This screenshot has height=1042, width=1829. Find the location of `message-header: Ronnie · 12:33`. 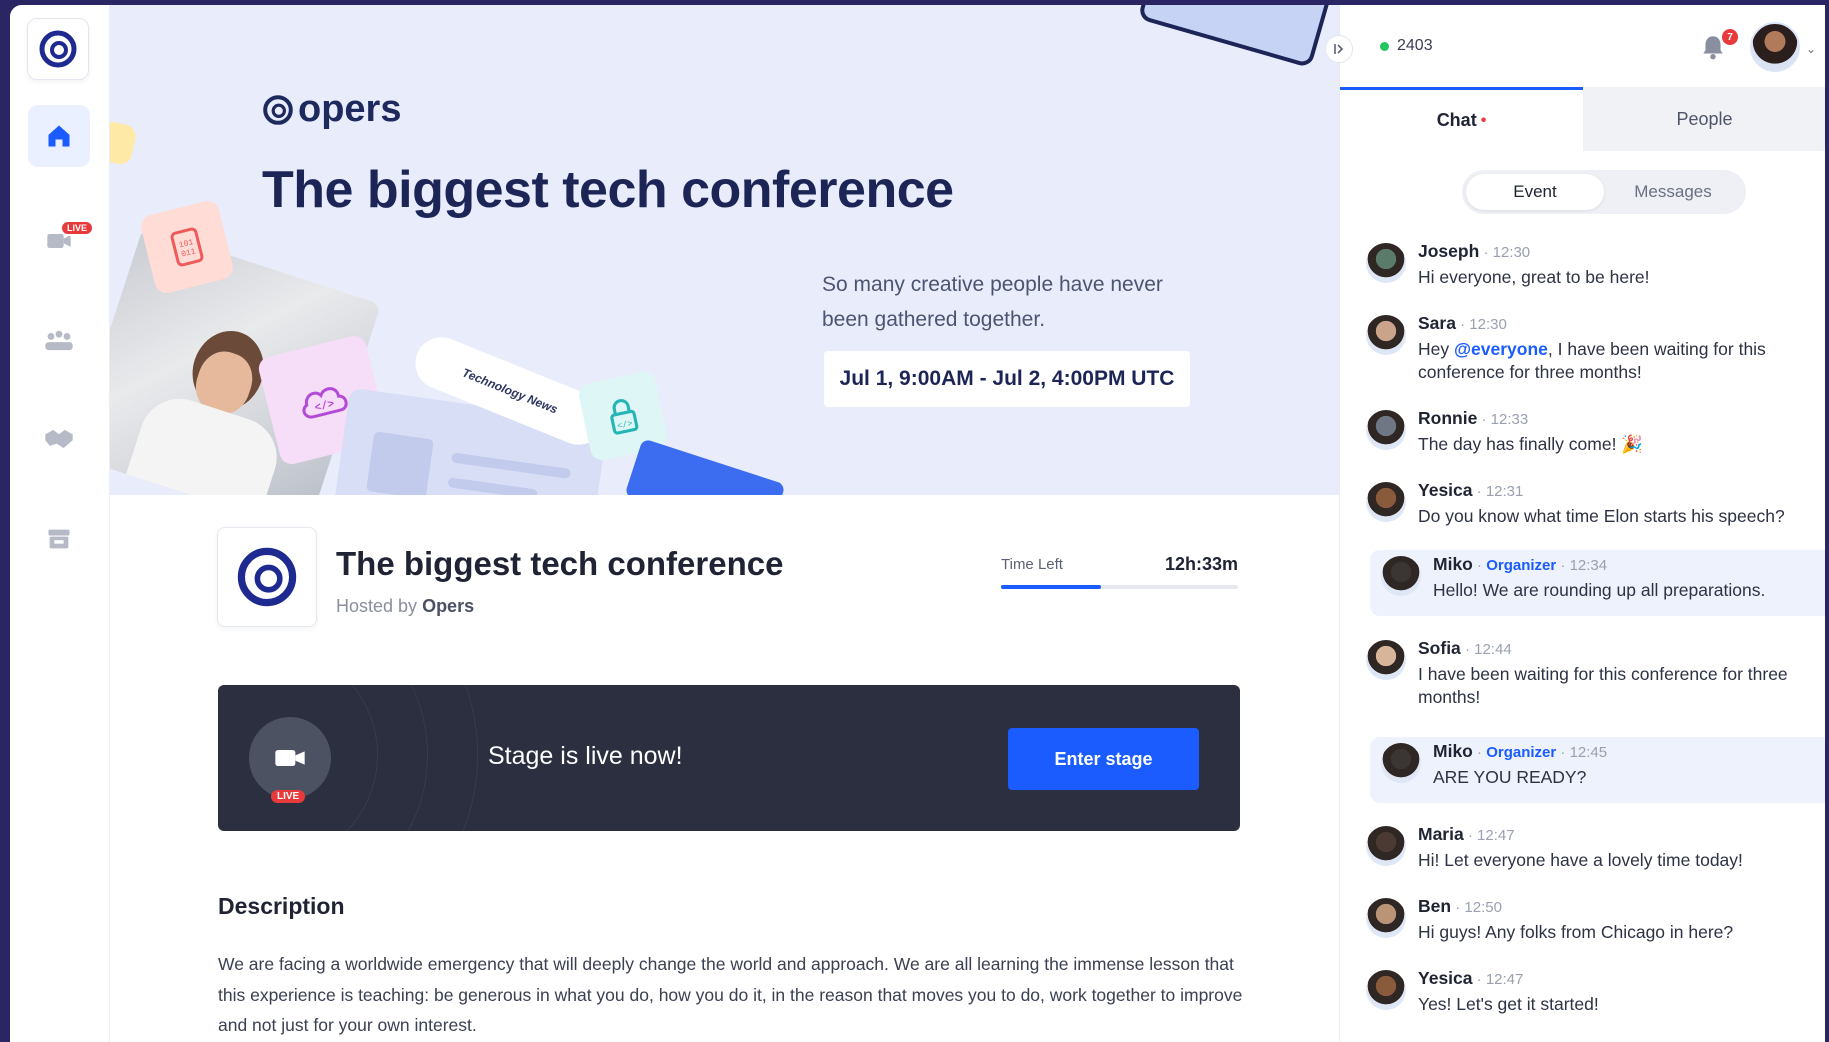

message-header: Ronnie · 12:33 is located at coordinates (1530, 418).